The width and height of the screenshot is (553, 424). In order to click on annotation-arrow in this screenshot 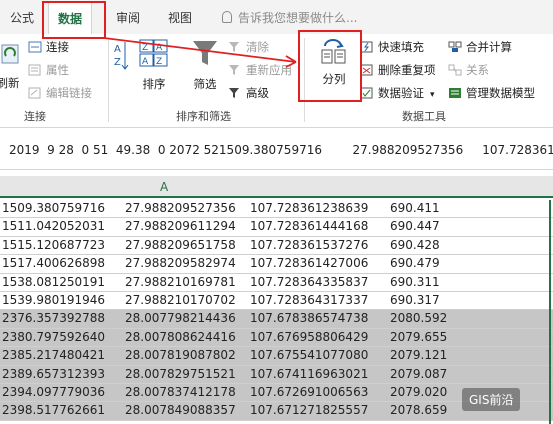, I will do `click(200, 52)`.